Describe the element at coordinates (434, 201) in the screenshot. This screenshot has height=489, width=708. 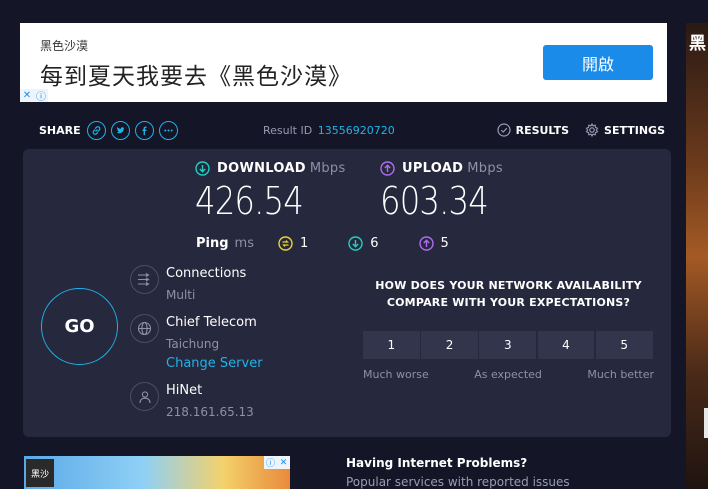
I see `upload-value: 603.34` at that location.